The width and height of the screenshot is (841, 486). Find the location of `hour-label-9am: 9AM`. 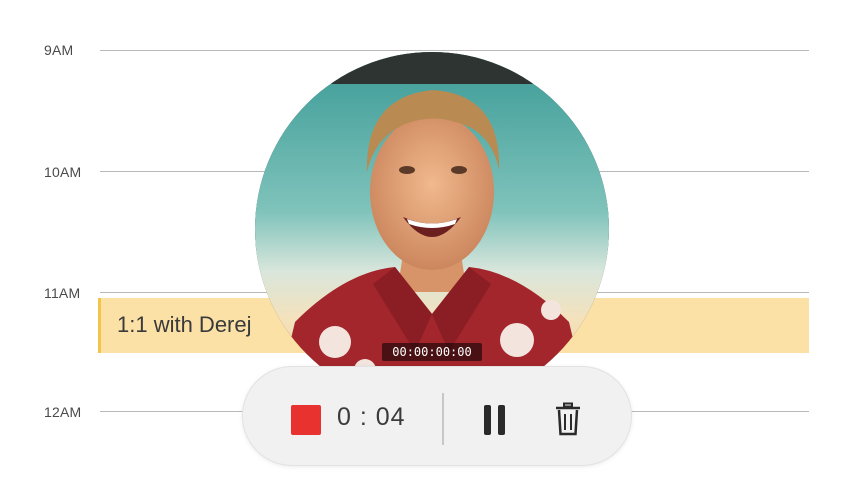

hour-label-9am: 9AM is located at coordinates (59, 50).